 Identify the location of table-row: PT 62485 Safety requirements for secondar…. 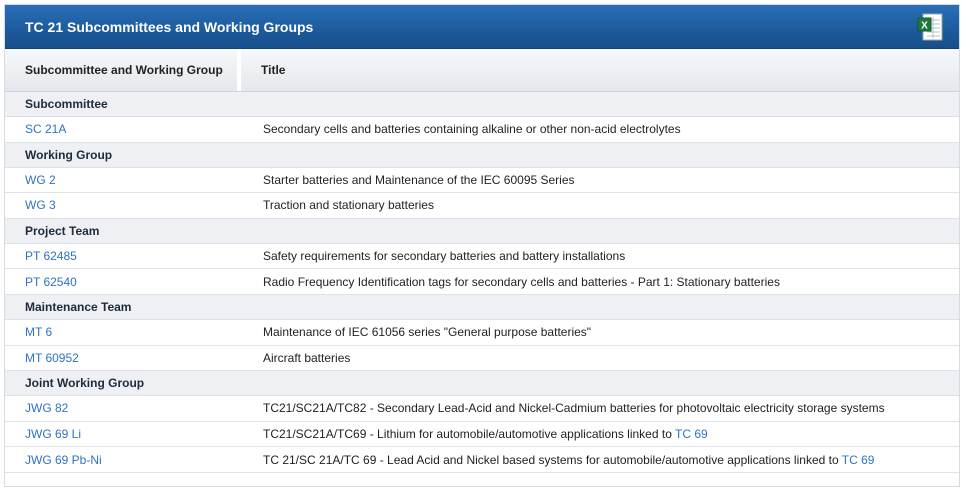
(482, 256).